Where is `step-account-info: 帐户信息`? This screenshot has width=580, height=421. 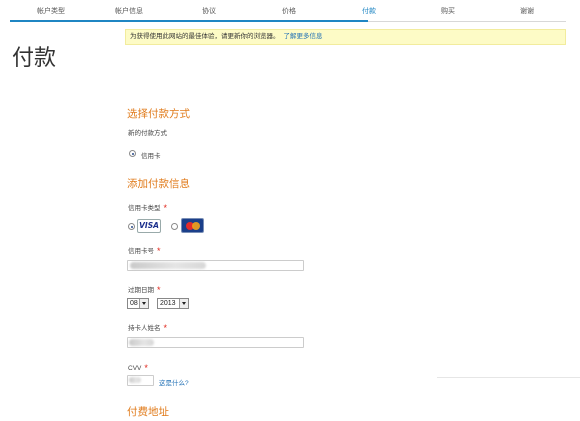 step-account-info: 帐户信息 is located at coordinates (129, 11).